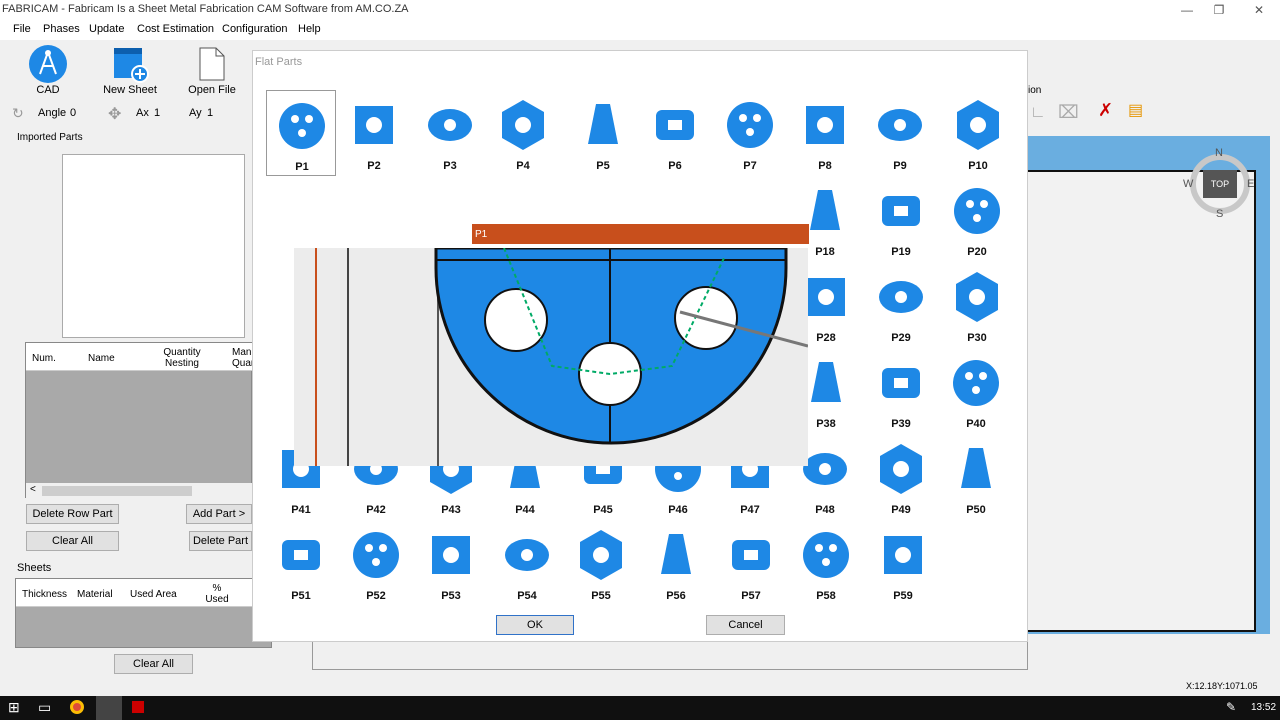  Describe the element at coordinates (1231, 707) in the screenshot. I see `pen-icon: ✎` at that location.